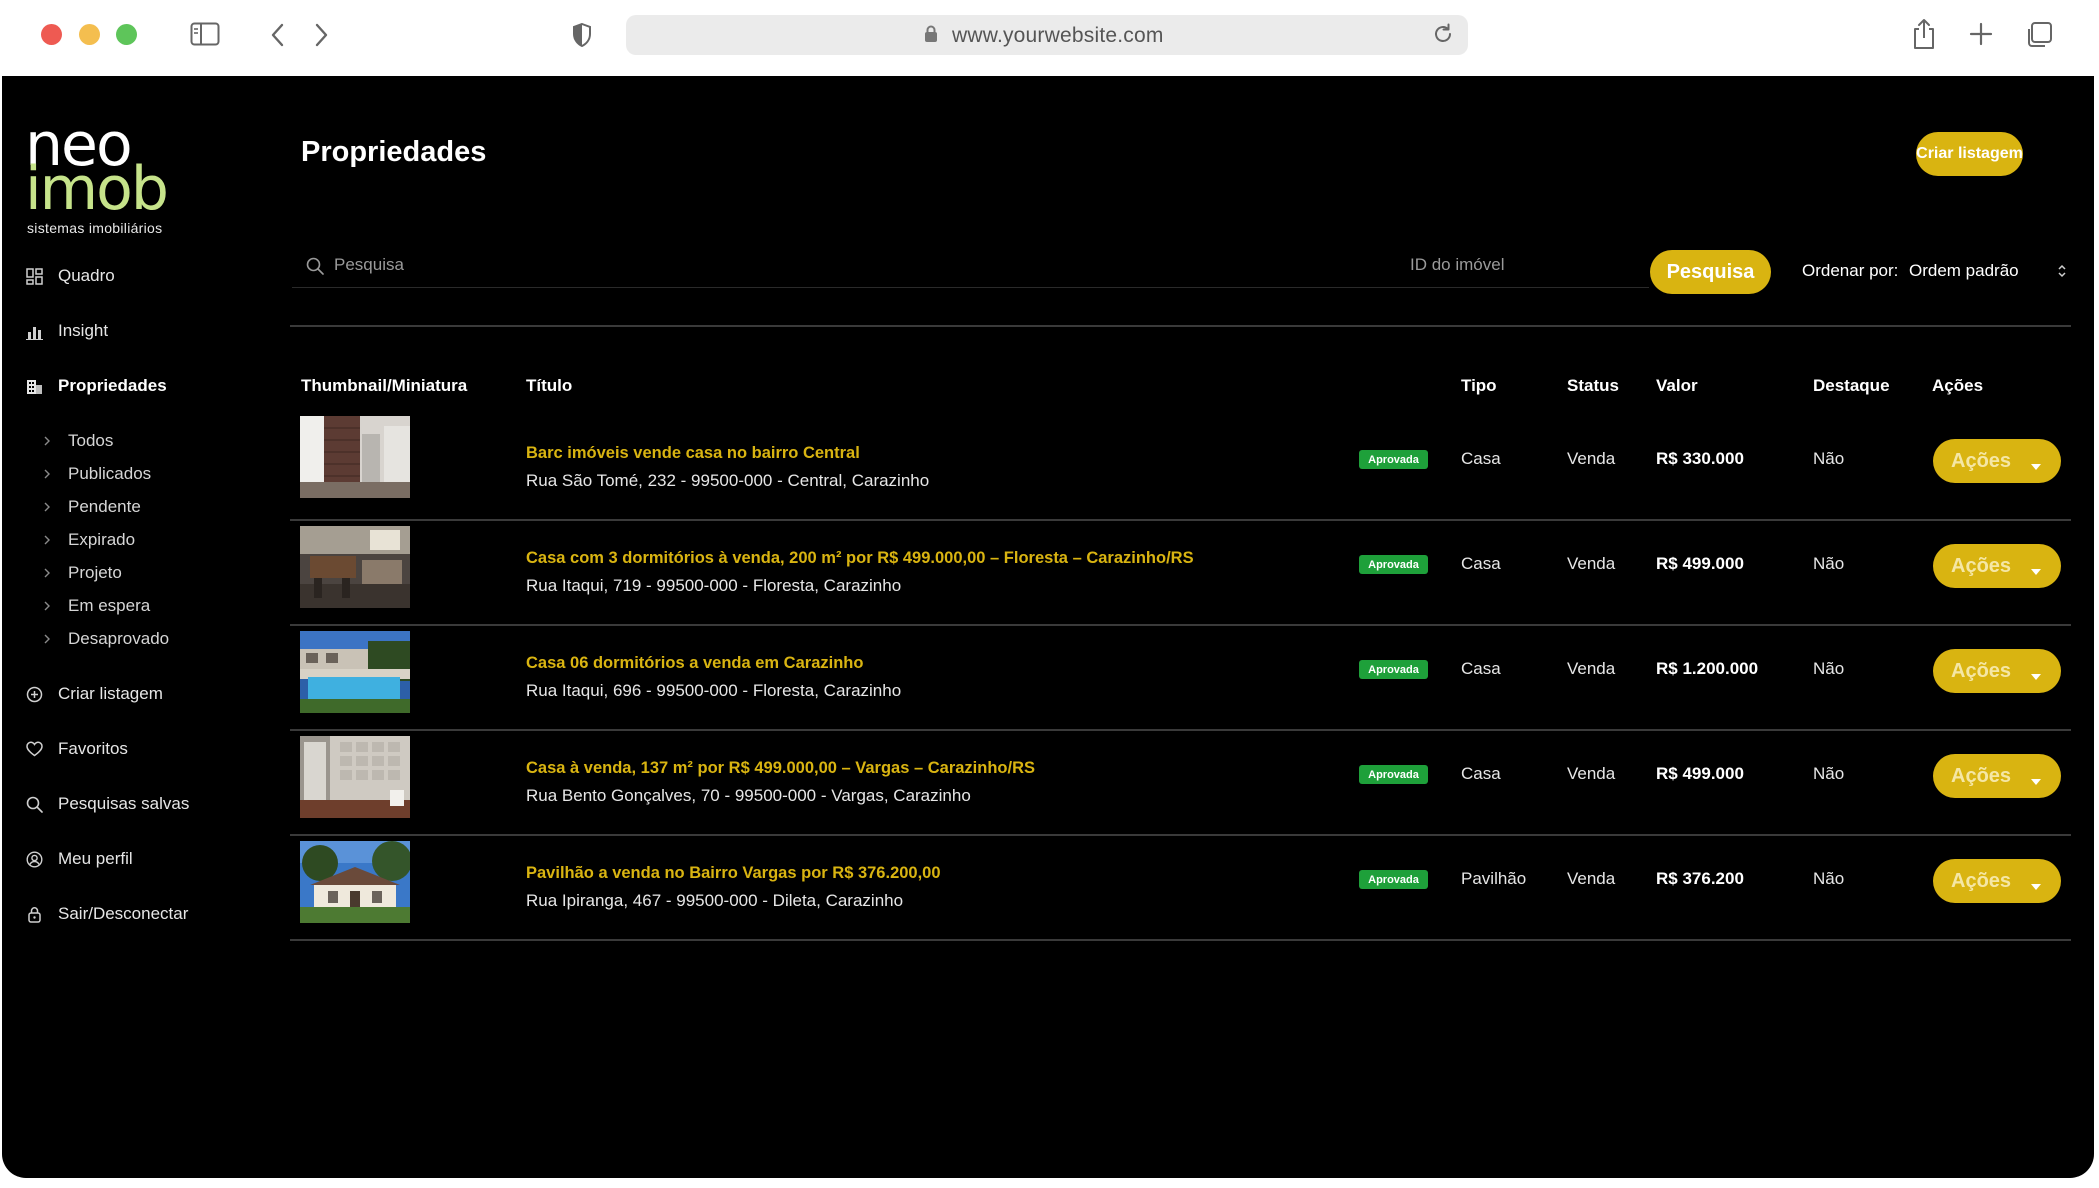 This screenshot has height=1188, width=2099. Describe the element at coordinates (107, 804) in the screenshot. I see `sidebar-item-pesquisas-salvas: Pesquisas salvas` at that location.